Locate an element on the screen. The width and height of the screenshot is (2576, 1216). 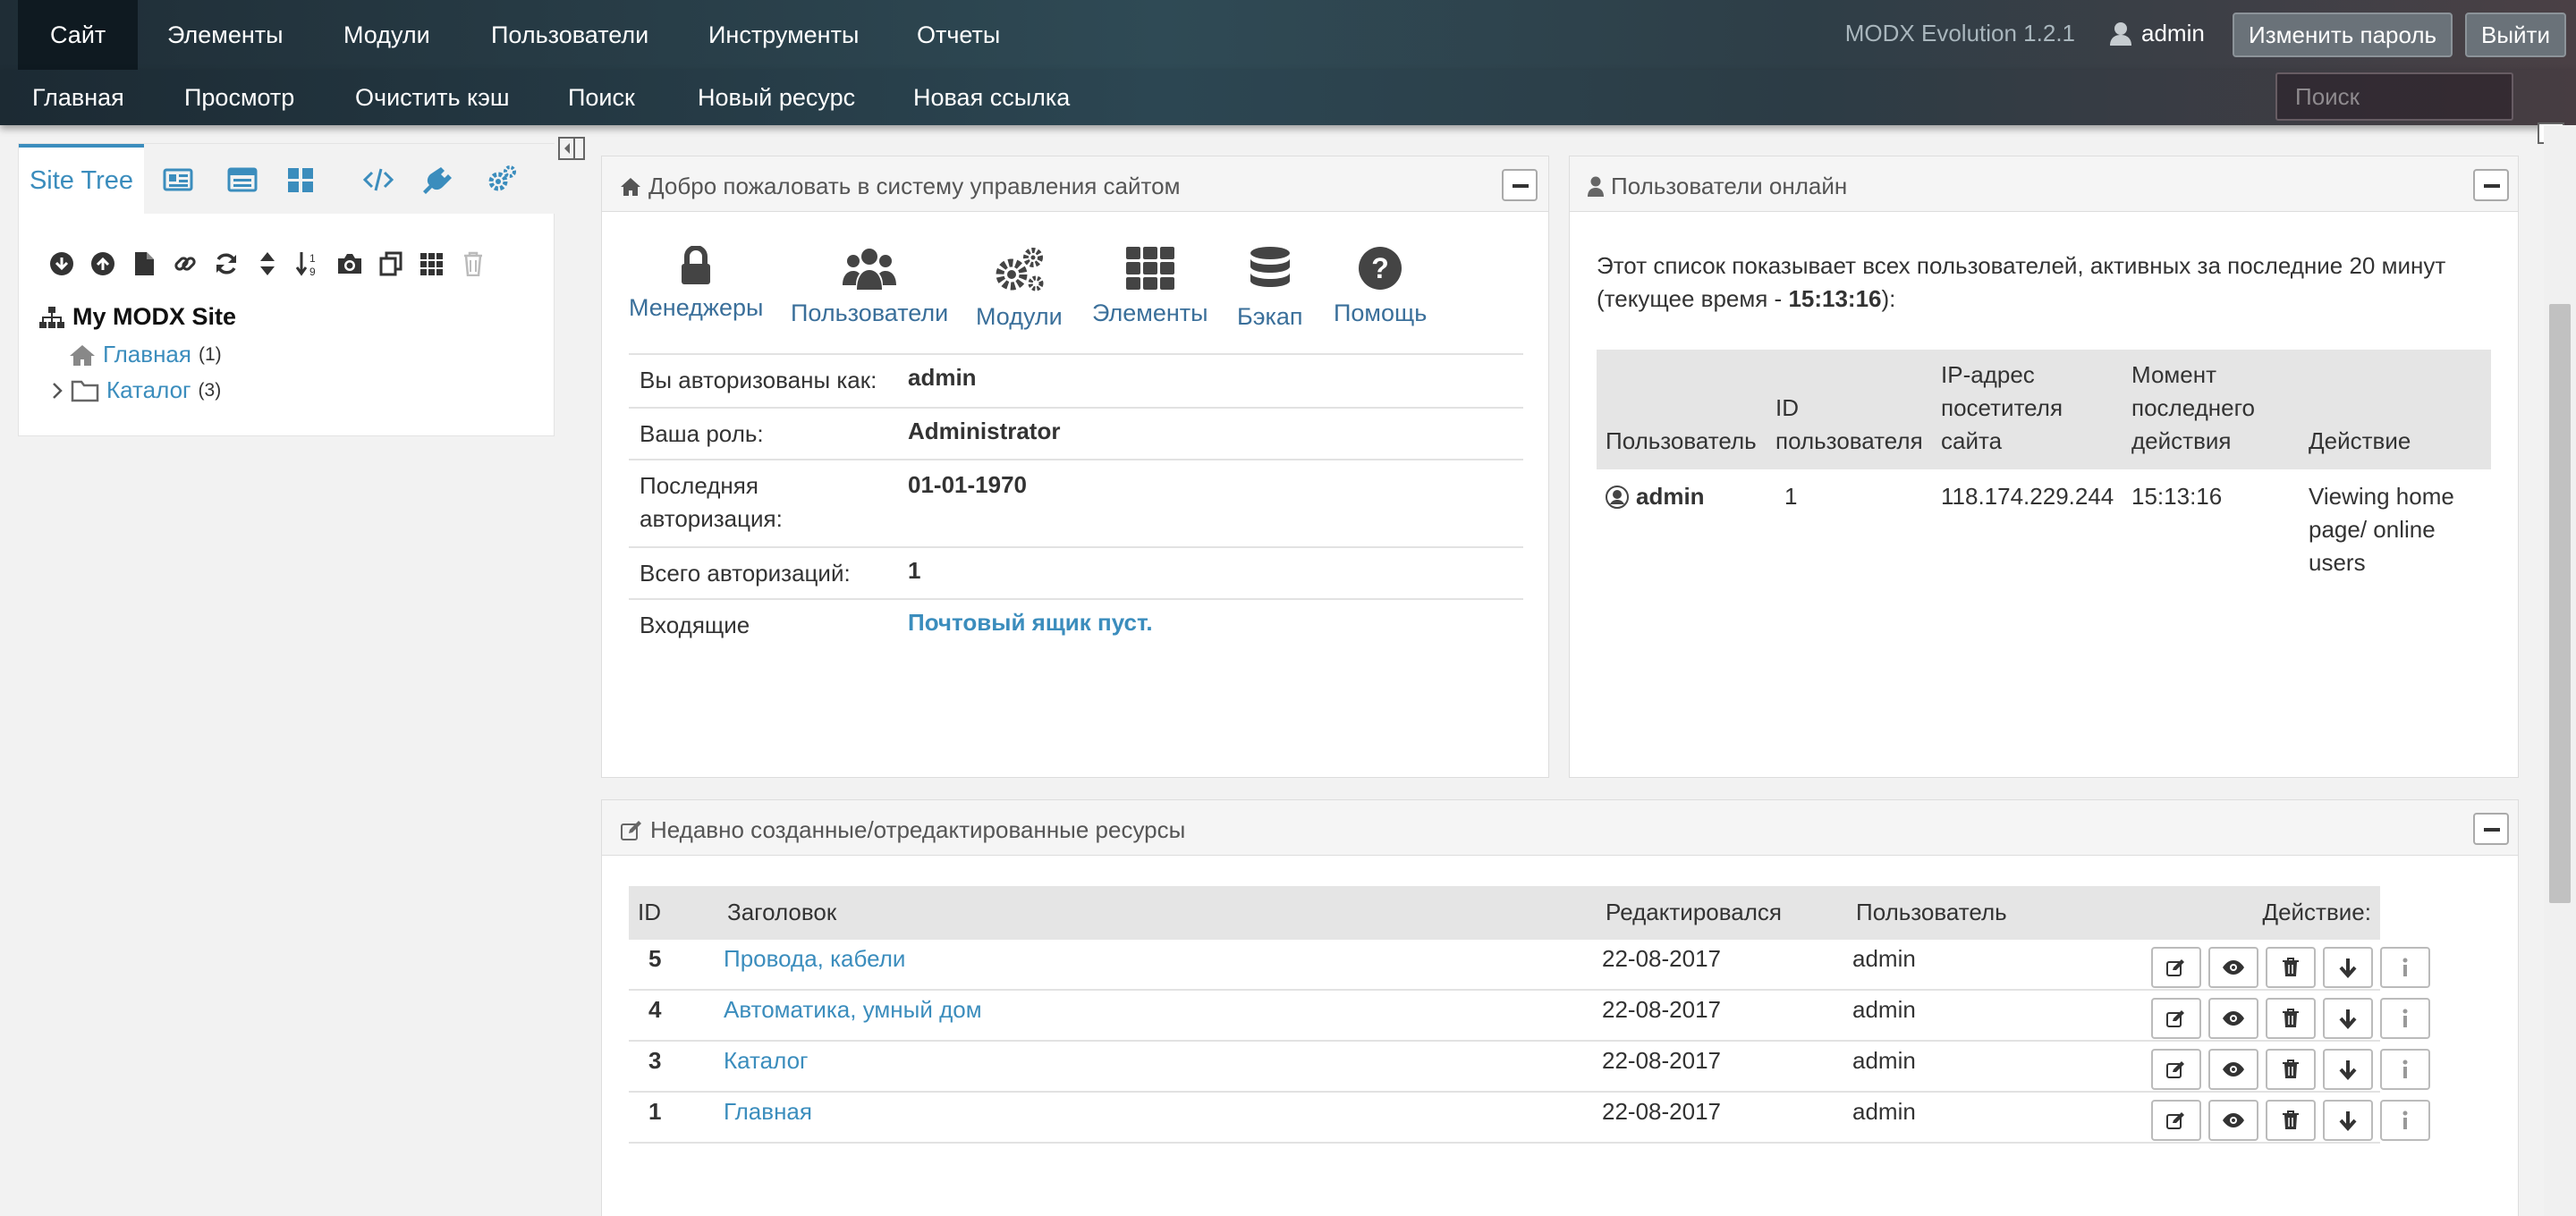
scrollbar-thumb is located at coordinates (2560, 603).